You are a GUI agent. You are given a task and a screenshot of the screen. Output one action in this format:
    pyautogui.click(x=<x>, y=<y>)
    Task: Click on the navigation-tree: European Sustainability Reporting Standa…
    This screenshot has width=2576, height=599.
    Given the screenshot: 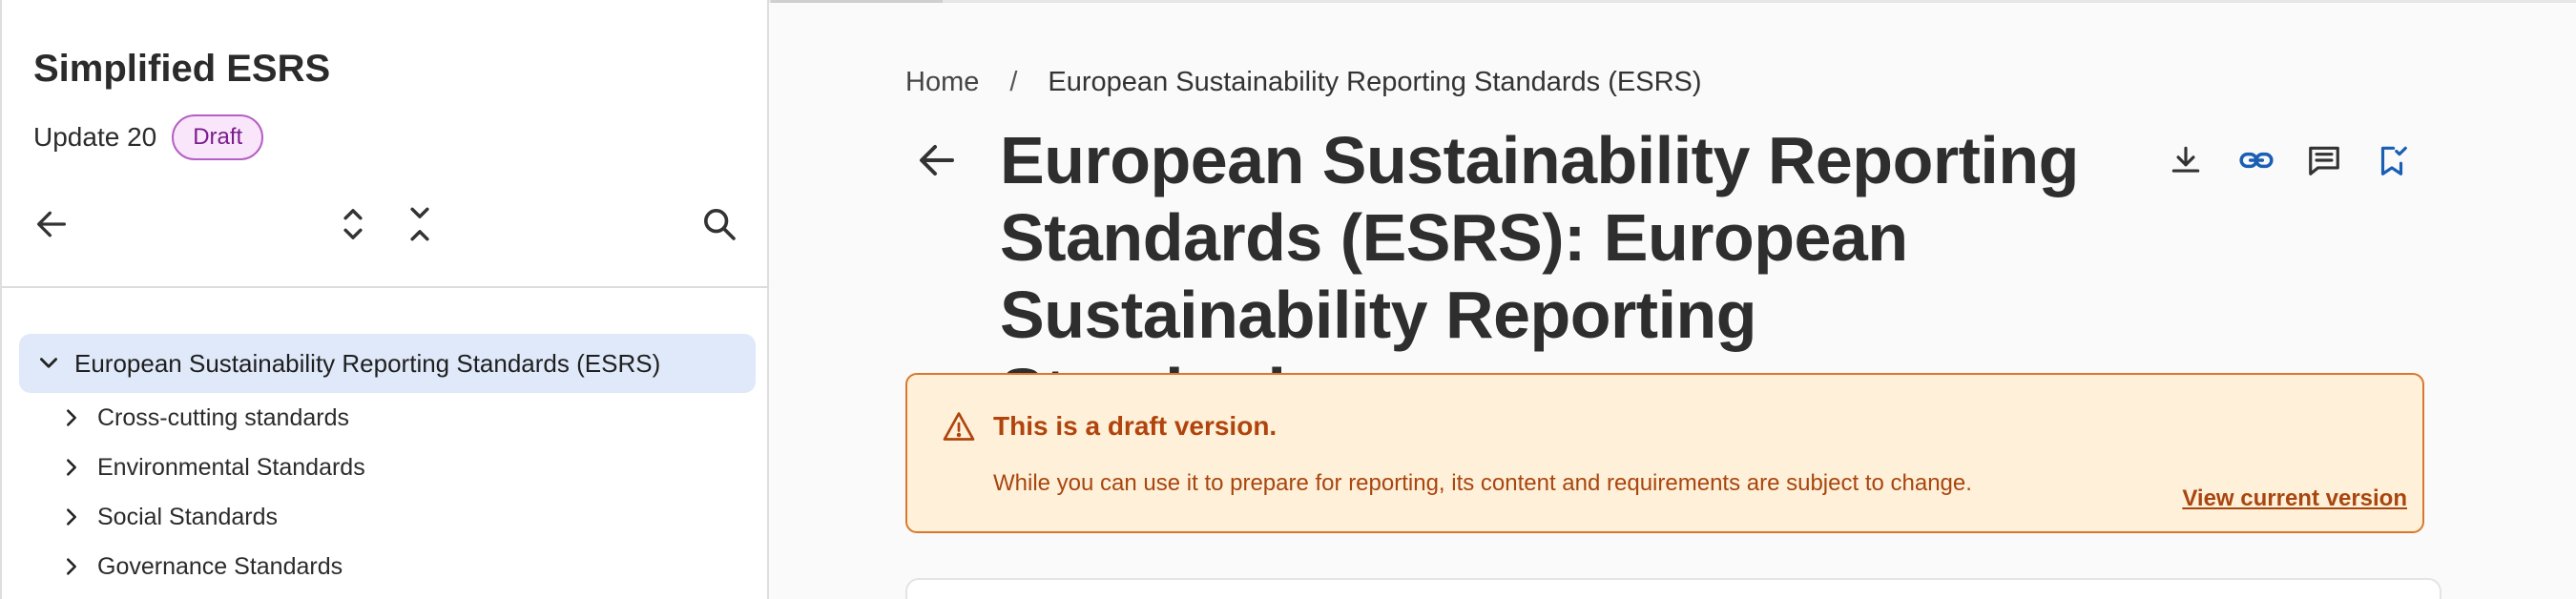 What is the action you would take?
    pyautogui.click(x=387, y=462)
    